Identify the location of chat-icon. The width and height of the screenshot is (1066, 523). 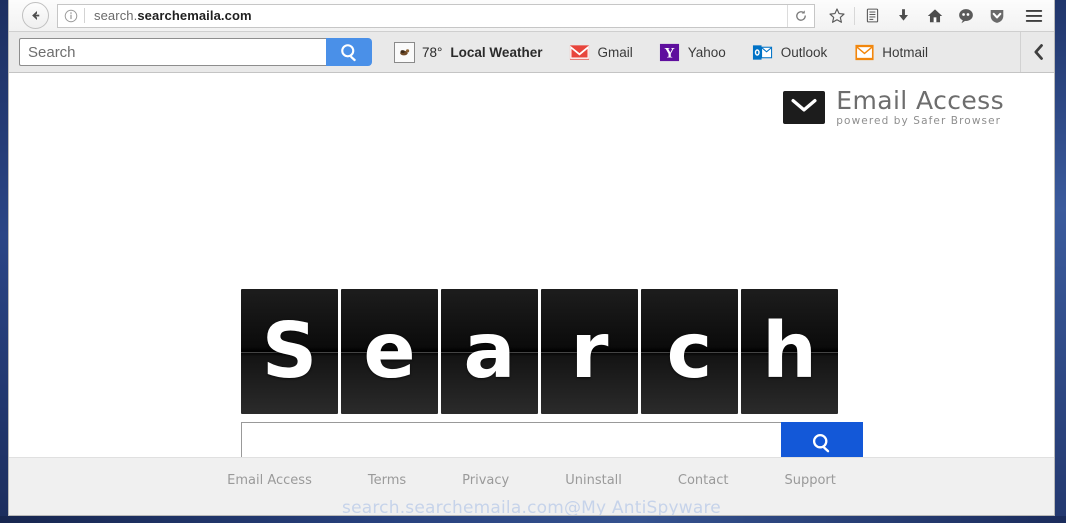
(965, 16).